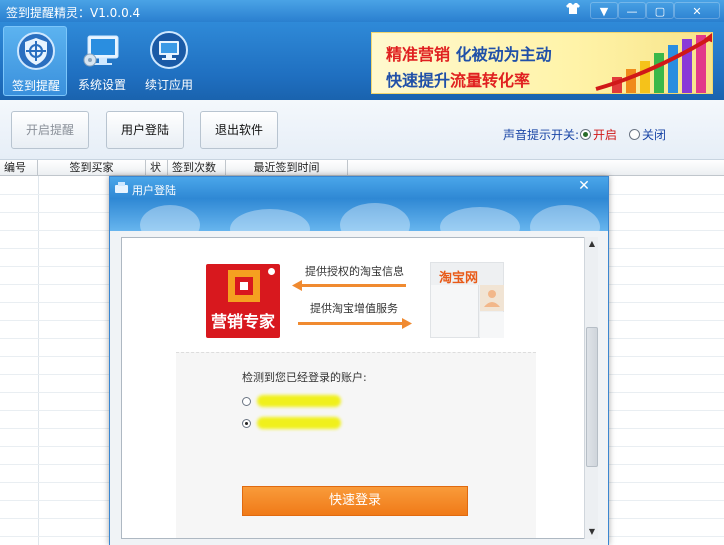 The height and width of the screenshot is (545, 724). What do you see at coordinates (469, 54) in the screenshot?
I see `banner-line-1: 精准营销 化被动为主动` at bounding box center [469, 54].